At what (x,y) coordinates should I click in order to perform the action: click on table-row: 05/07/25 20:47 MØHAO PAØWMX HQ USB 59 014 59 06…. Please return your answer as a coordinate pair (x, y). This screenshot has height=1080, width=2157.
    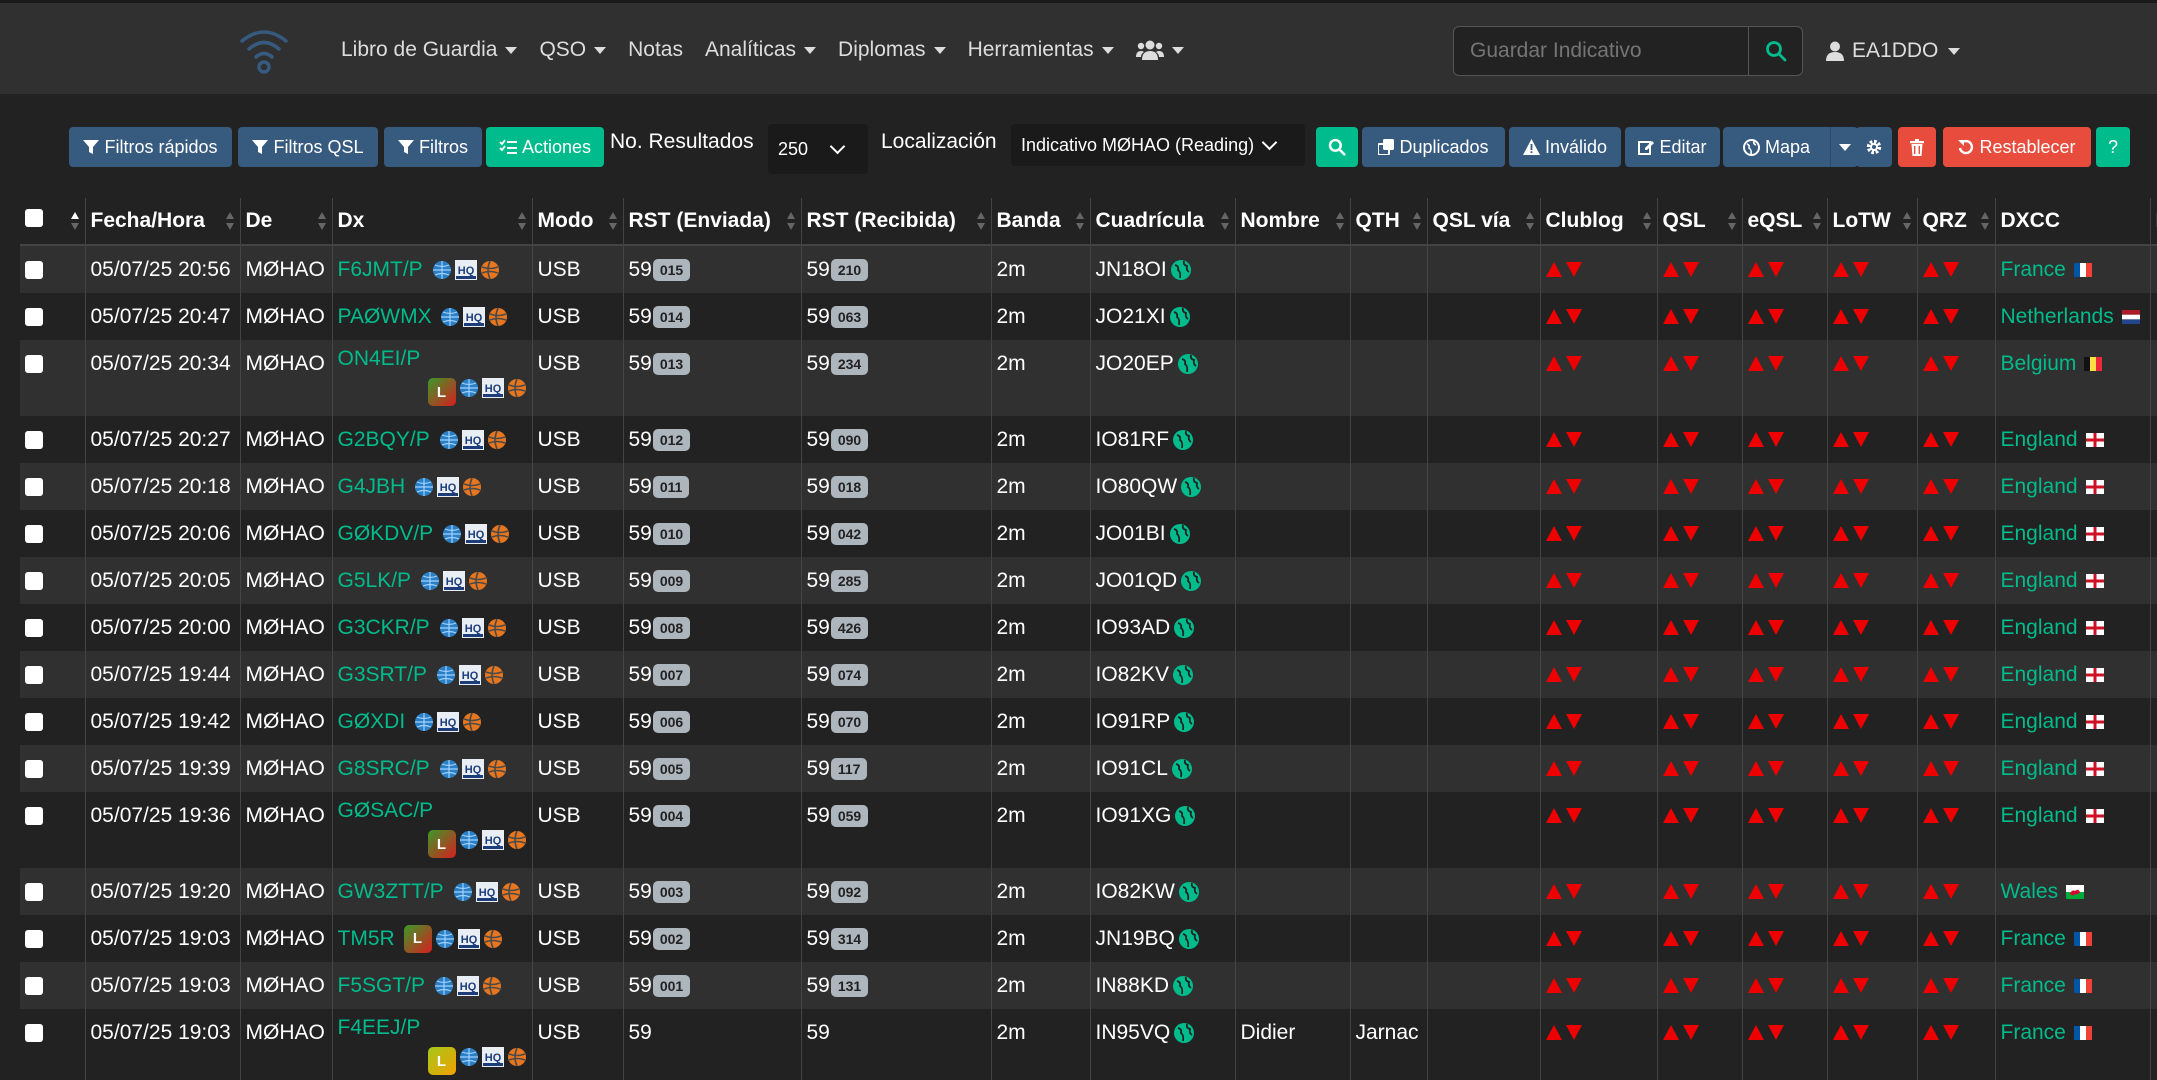
    Looking at the image, I should click on (1088, 316).